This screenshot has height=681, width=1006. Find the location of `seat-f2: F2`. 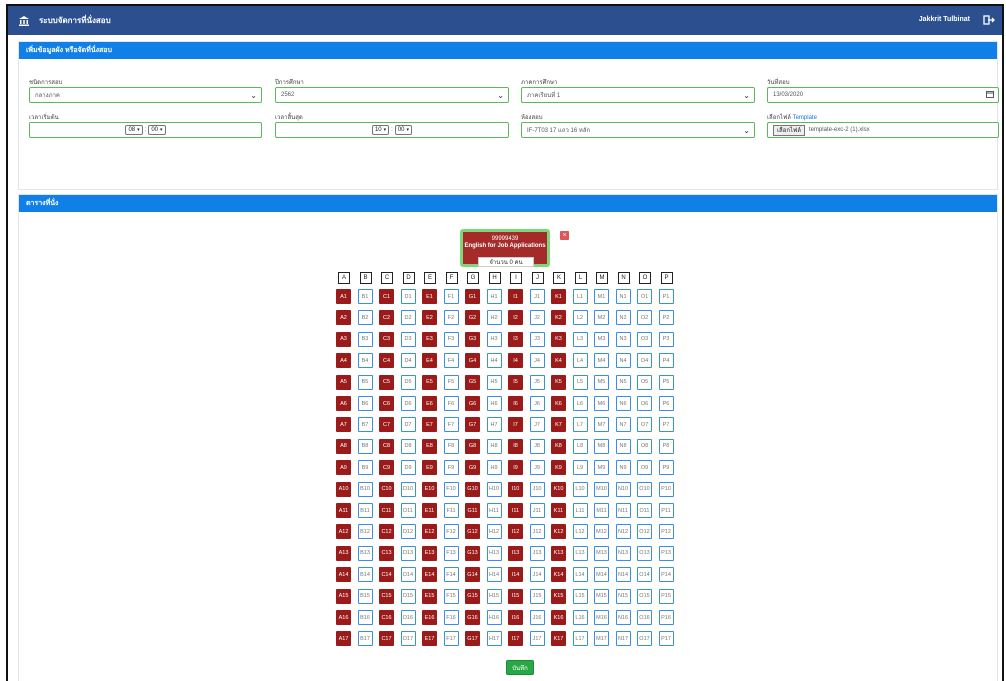

seat-f2: F2 is located at coordinates (451, 318).